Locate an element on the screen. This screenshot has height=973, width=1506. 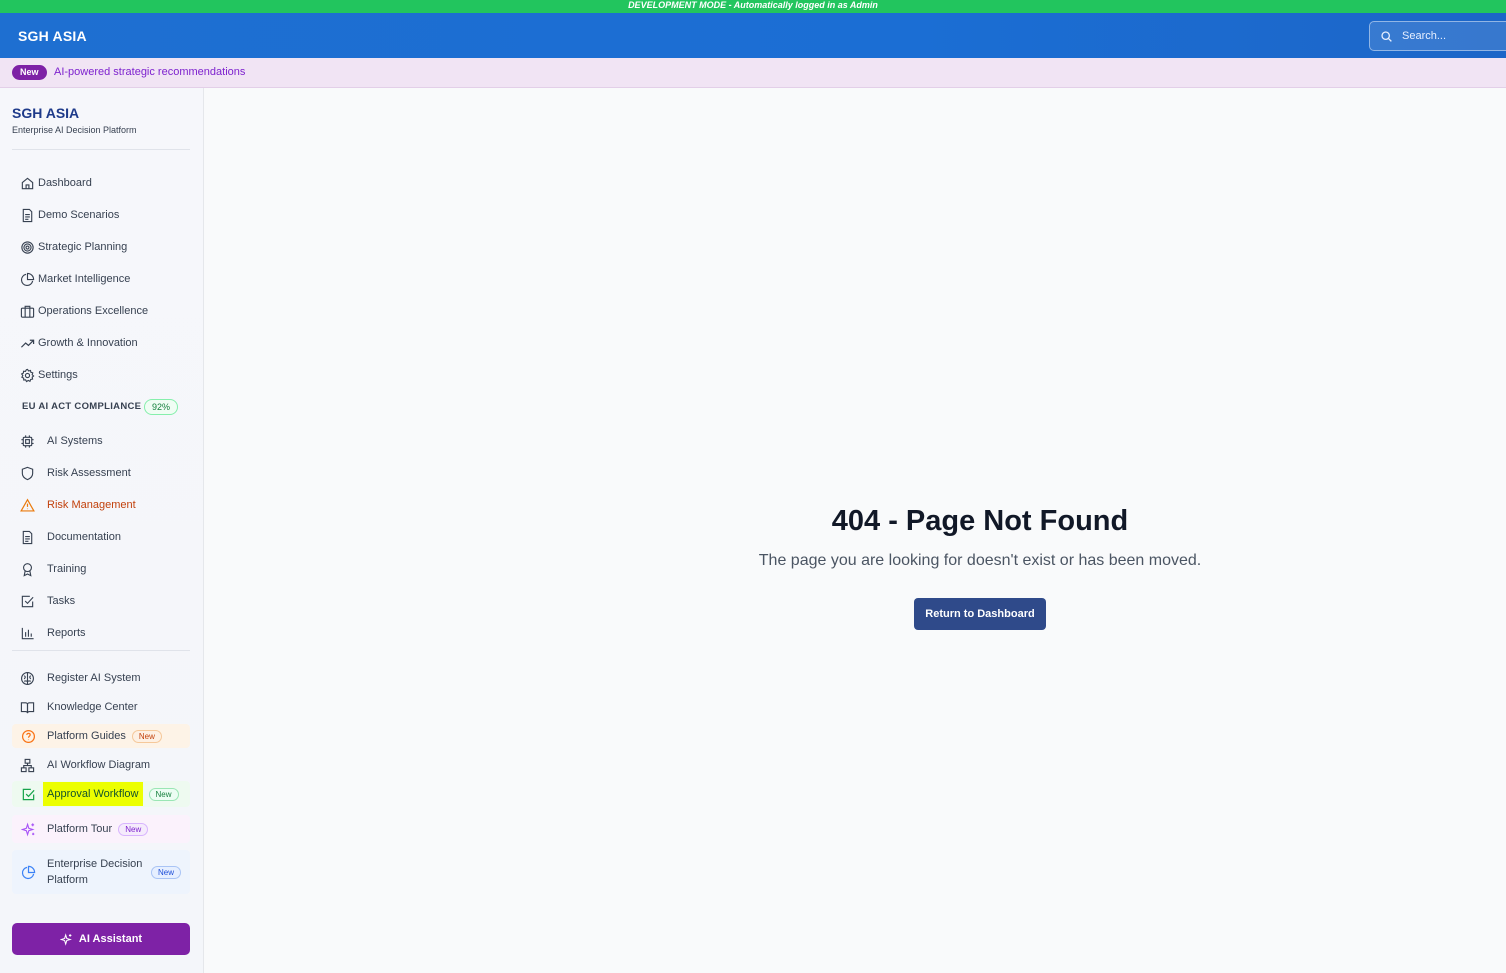
sidebar-item-demo-scenarios: Demo Scenarios is located at coordinates (69, 215).